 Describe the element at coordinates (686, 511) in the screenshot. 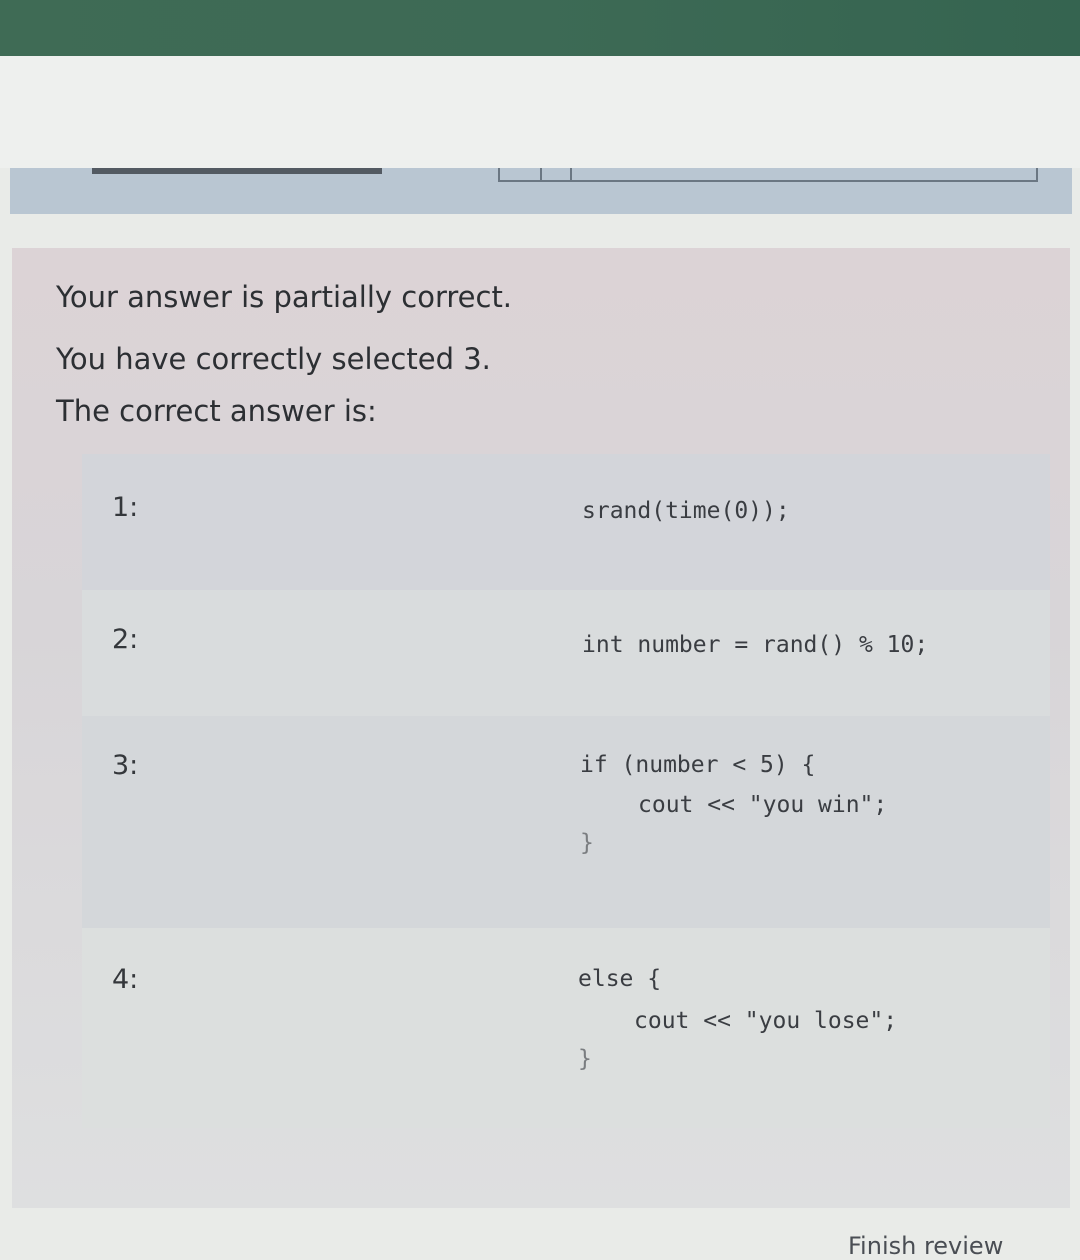

I see `answer-code-line: srand(time(0));` at that location.